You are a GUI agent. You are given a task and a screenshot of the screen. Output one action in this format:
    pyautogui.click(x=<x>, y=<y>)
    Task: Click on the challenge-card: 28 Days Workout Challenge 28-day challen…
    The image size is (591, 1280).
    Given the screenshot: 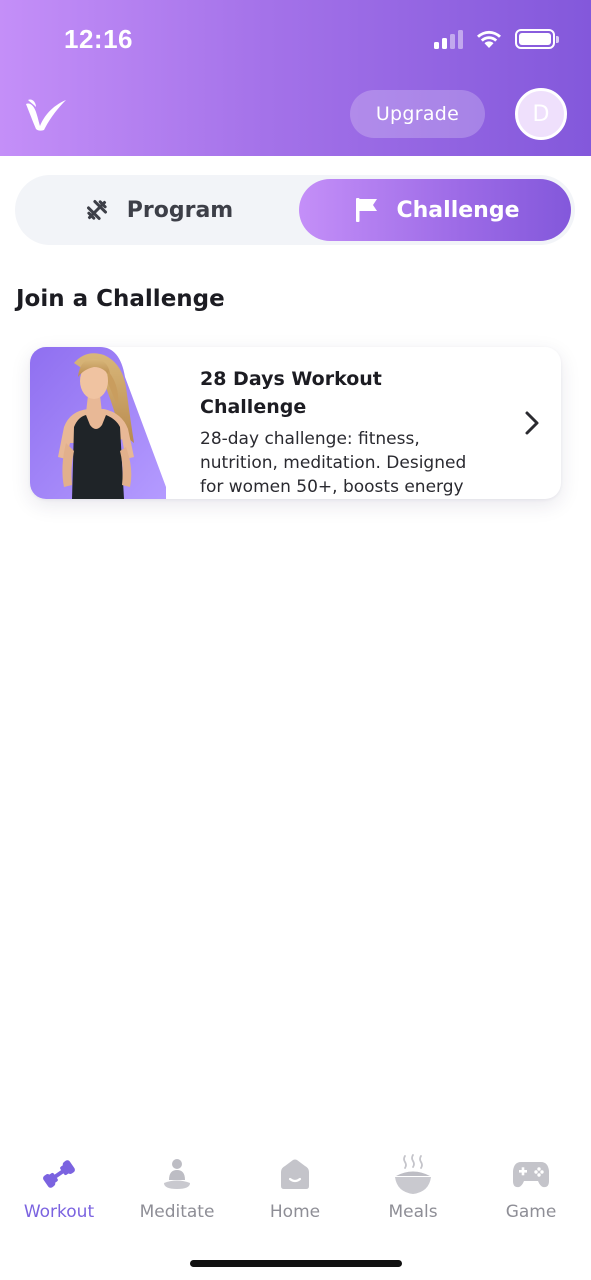 What is the action you would take?
    pyautogui.click(x=295, y=423)
    